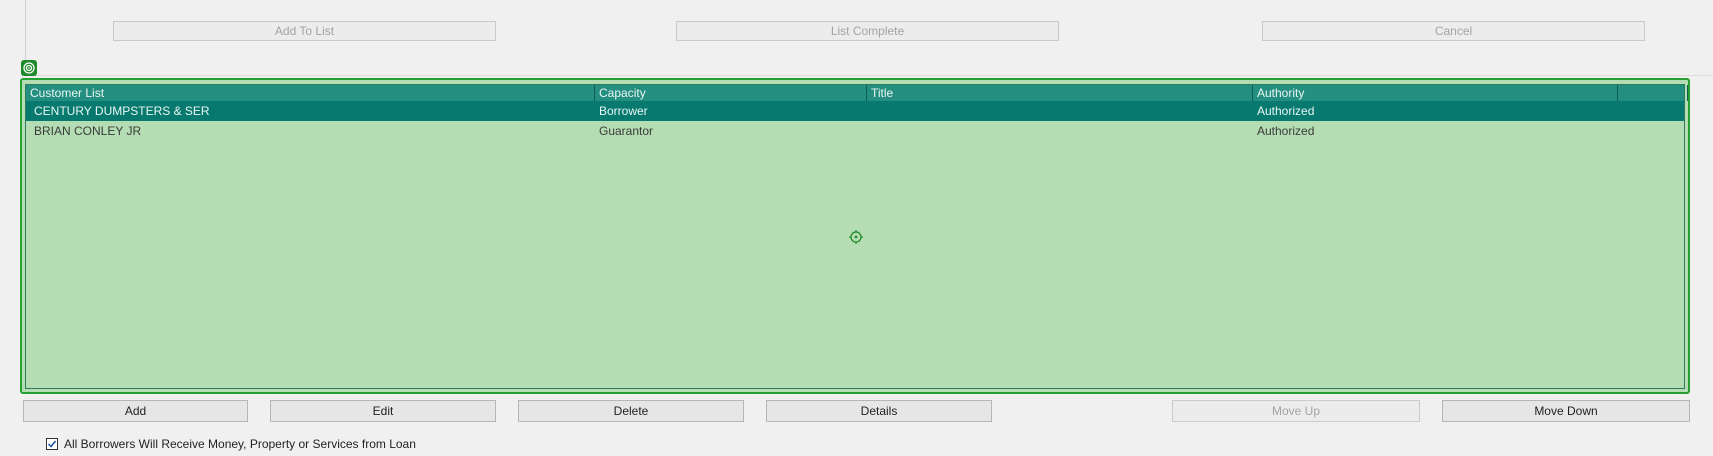 Image resolution: width=1713 pixels, height=456 pixels. What do you see at coordinates (383, 411) in the screenshot?
I see `edit-button: Edit` at bounding box center [383, 411].